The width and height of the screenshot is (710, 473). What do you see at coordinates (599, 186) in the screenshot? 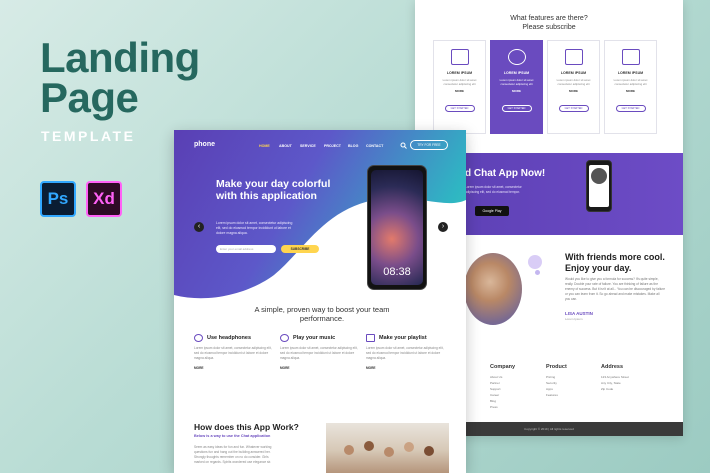
I see `phone-mockup-small` at bounding box center [599, 186].